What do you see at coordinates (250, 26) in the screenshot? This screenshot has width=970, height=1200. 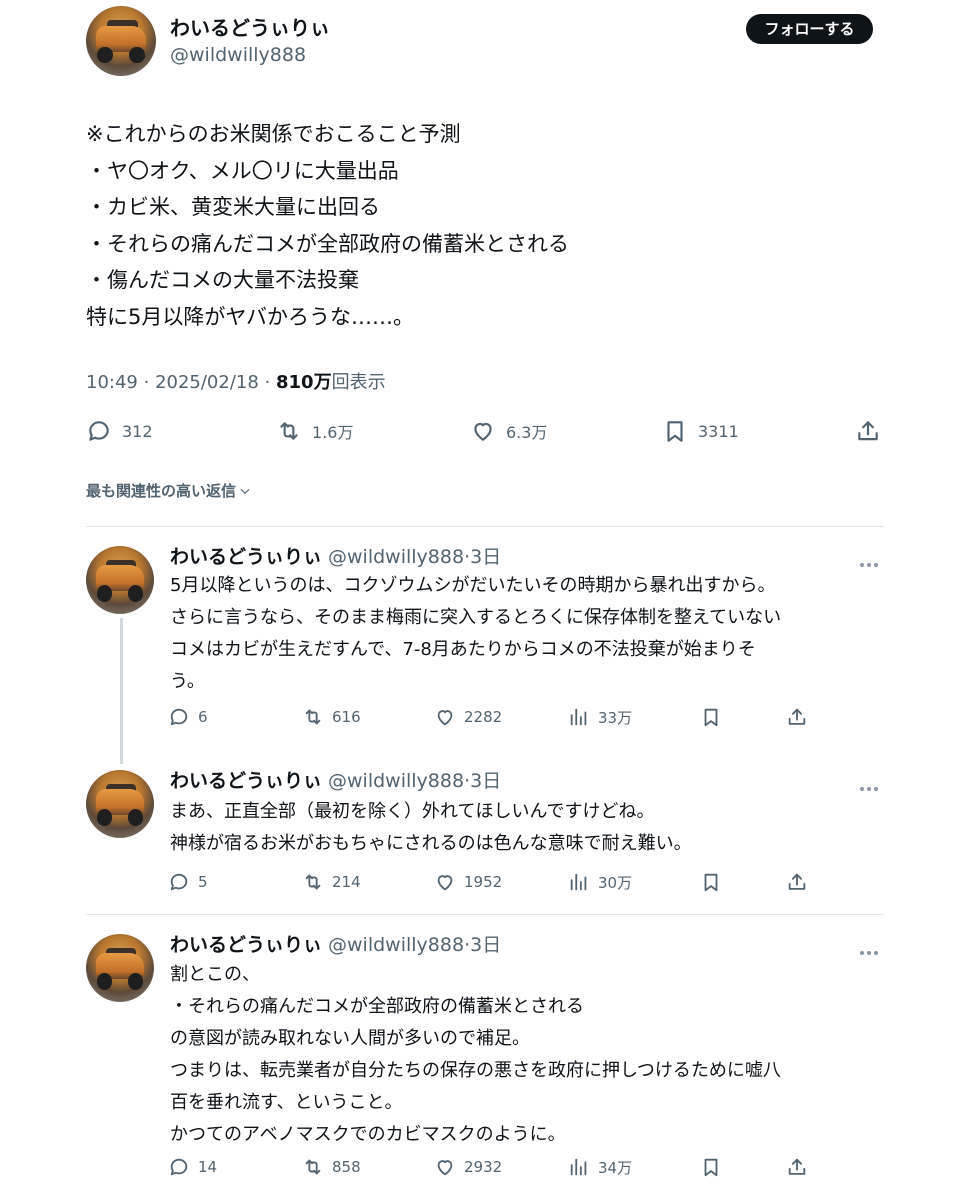 I see `author-name: わいるどうぃりぃ` at bounding box center [250, 26].